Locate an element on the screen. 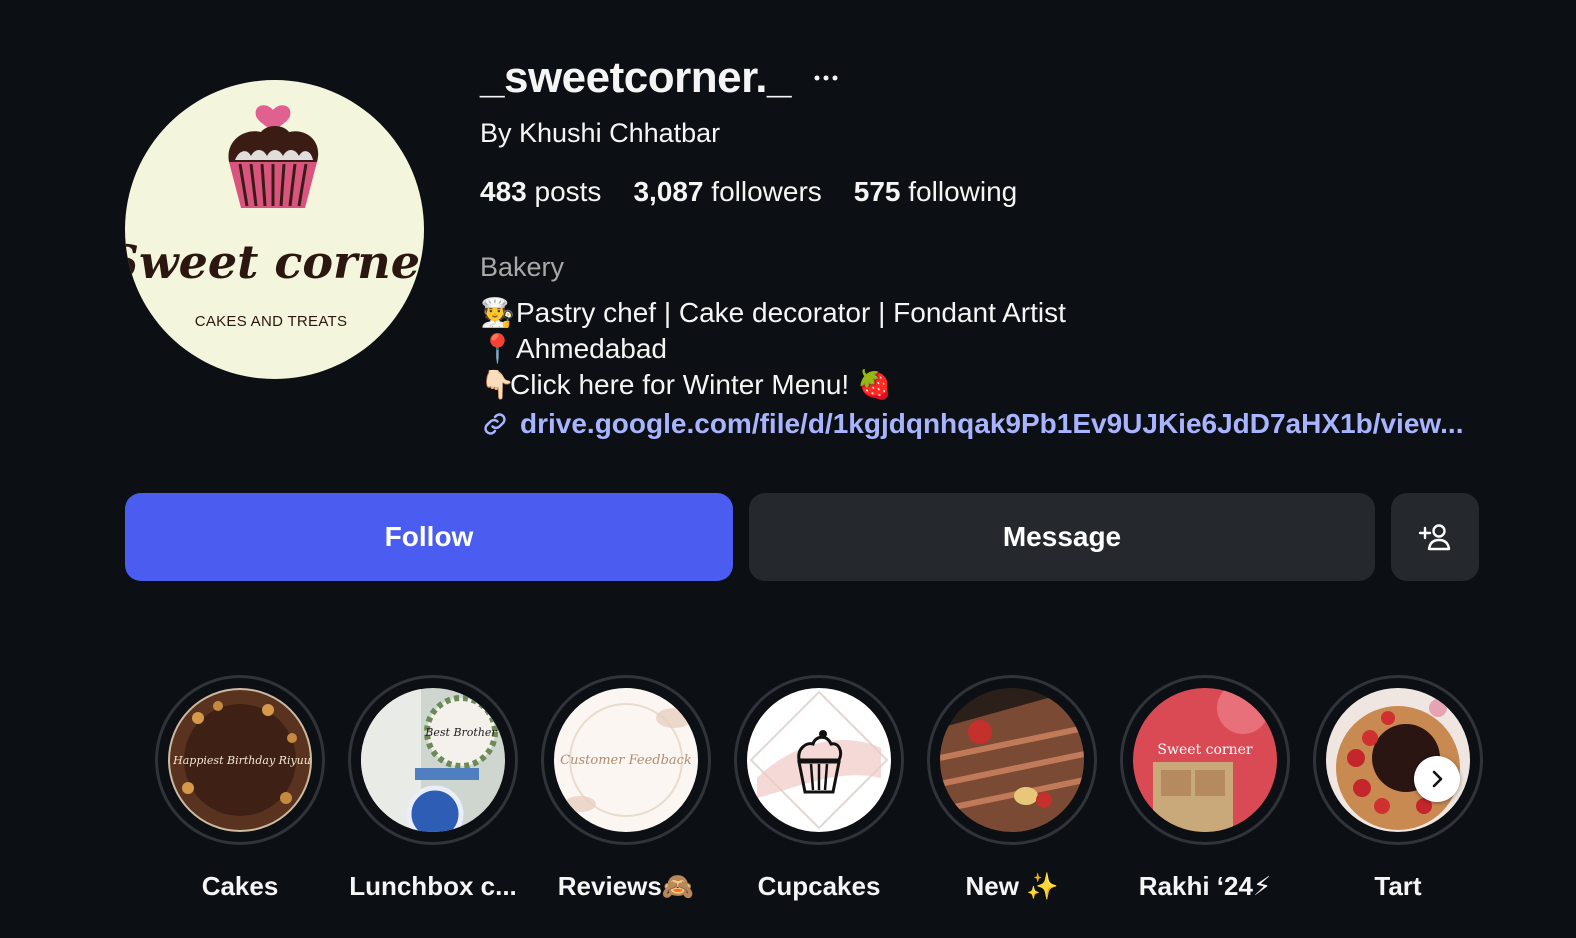  following-count: 575 is located at coordinates (877, 191).